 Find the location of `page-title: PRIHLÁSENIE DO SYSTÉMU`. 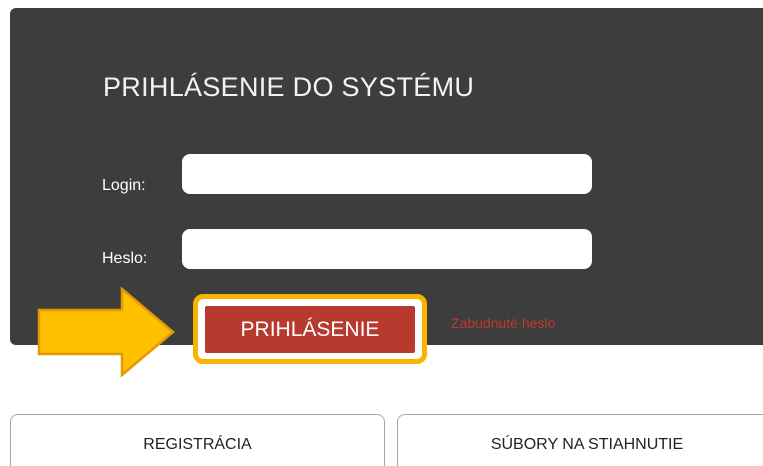

page-title: PRIHLÁSENIE DO SYSTÉMU is located at coordinates (289, 87).